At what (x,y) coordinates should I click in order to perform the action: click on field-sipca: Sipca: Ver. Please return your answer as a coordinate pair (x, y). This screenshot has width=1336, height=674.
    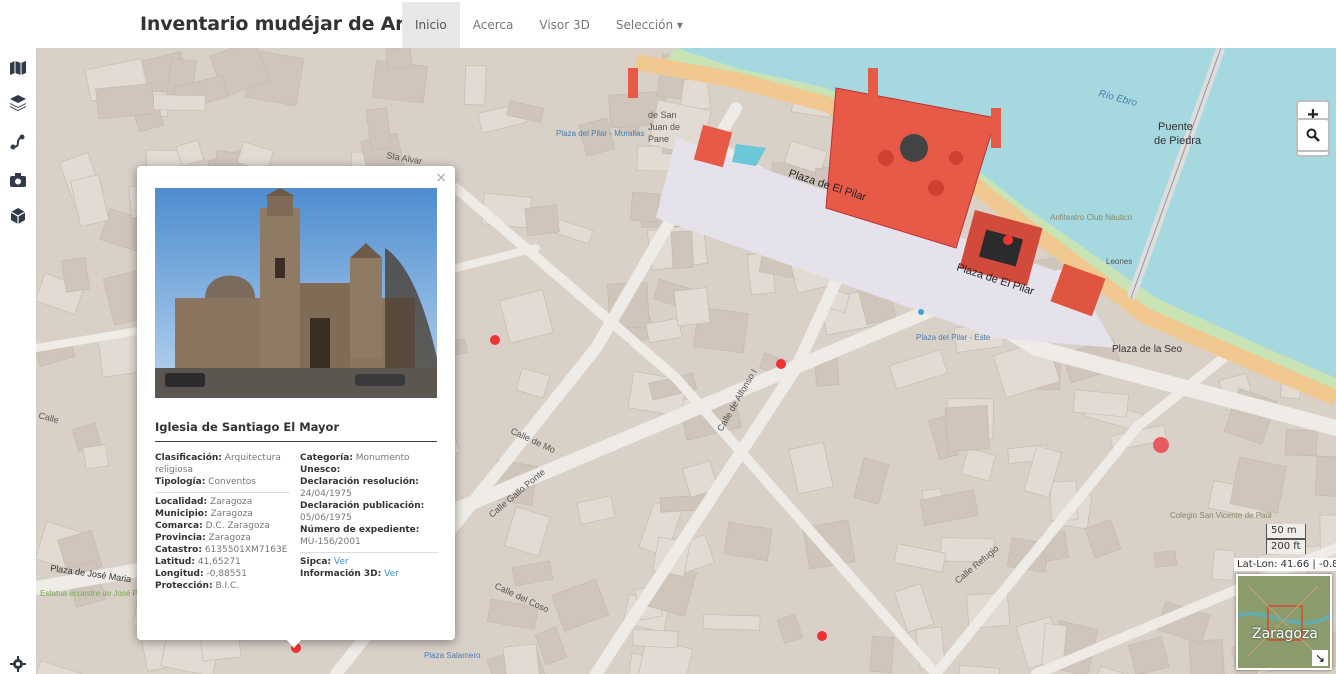
    Looking at the image, I should click on (324, 562).